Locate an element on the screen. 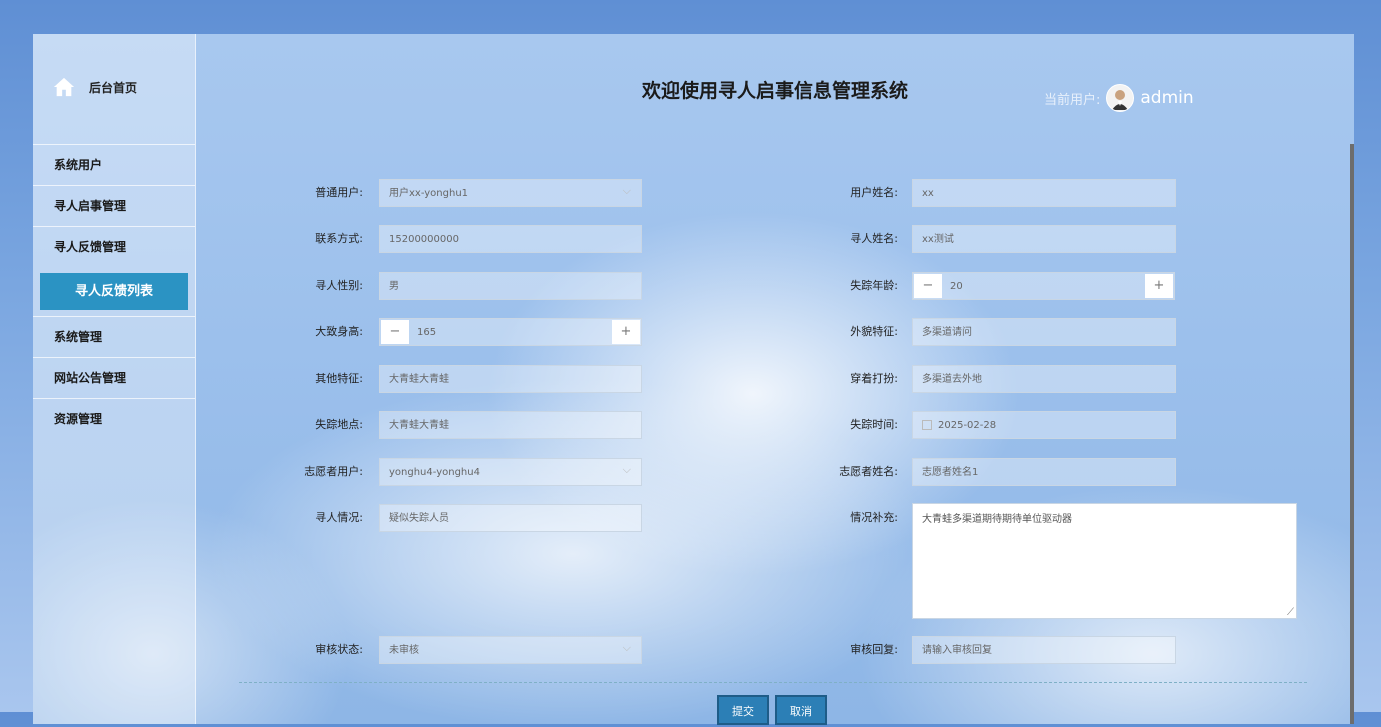 This screenshot has width=1381, height=727. other-features-field: 大青蛙大青蛙 is located at coordinates (510, 379).